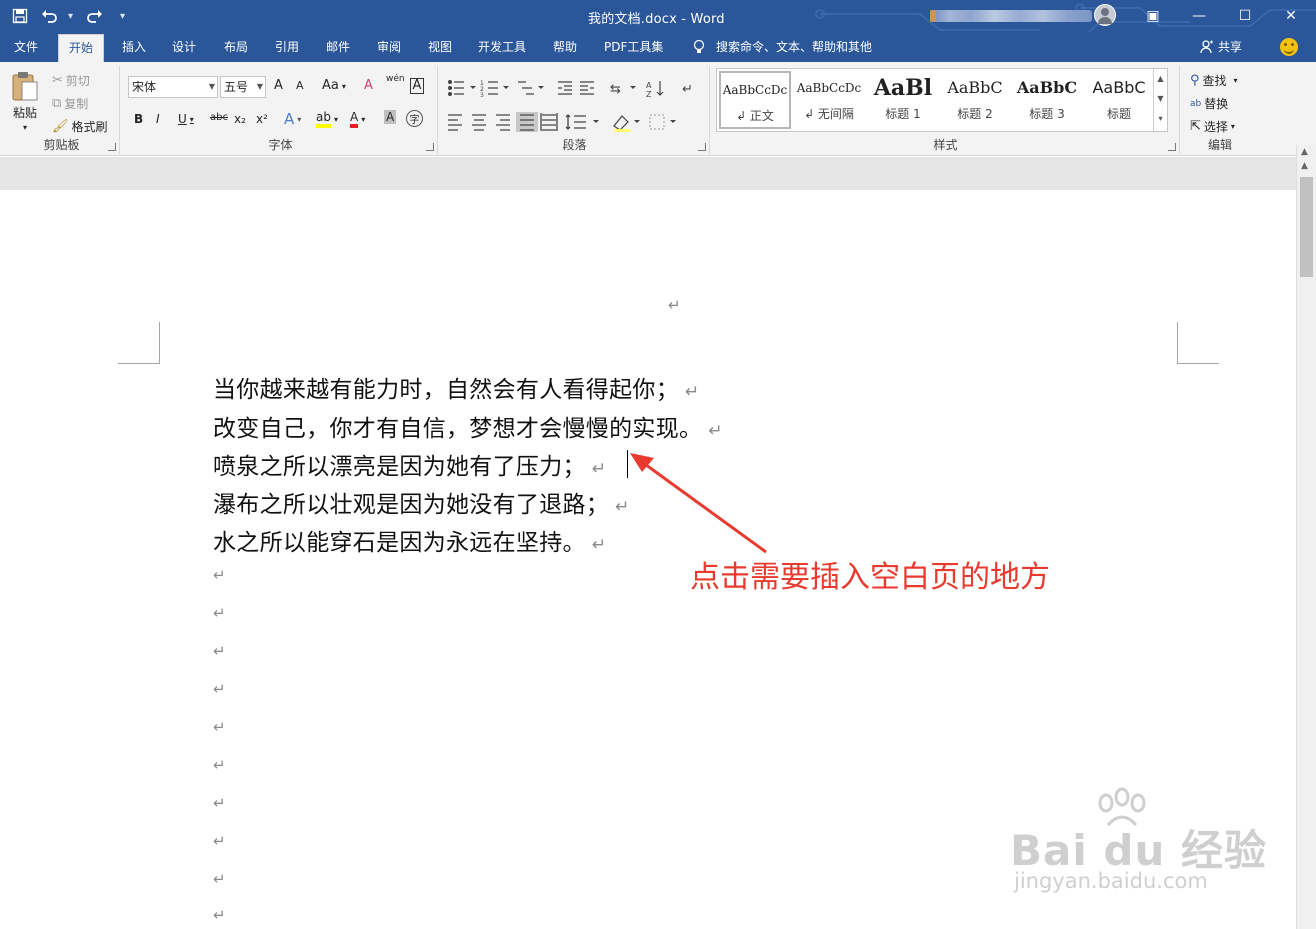  I want to click on document-line: 瀑布之所以壮观是因为她没有了退路； ↵, so click(421, 502).